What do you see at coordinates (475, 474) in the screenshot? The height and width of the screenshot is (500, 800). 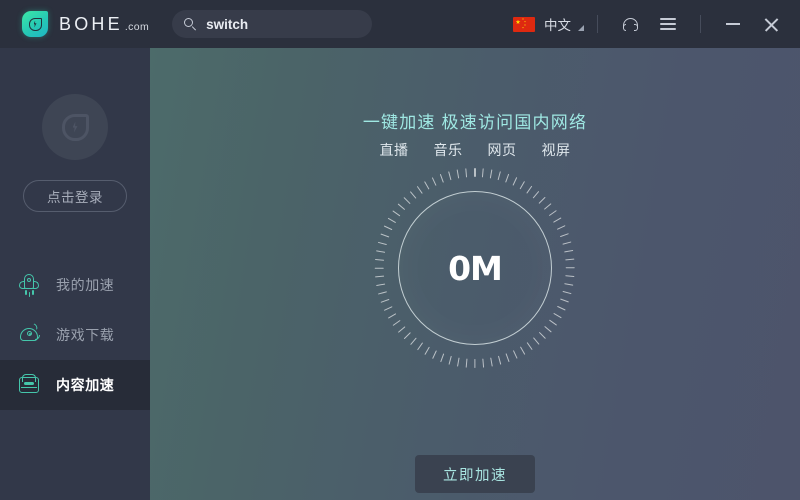 I see `accelerate-button: 立即加速` at bounding box center [475, 474].